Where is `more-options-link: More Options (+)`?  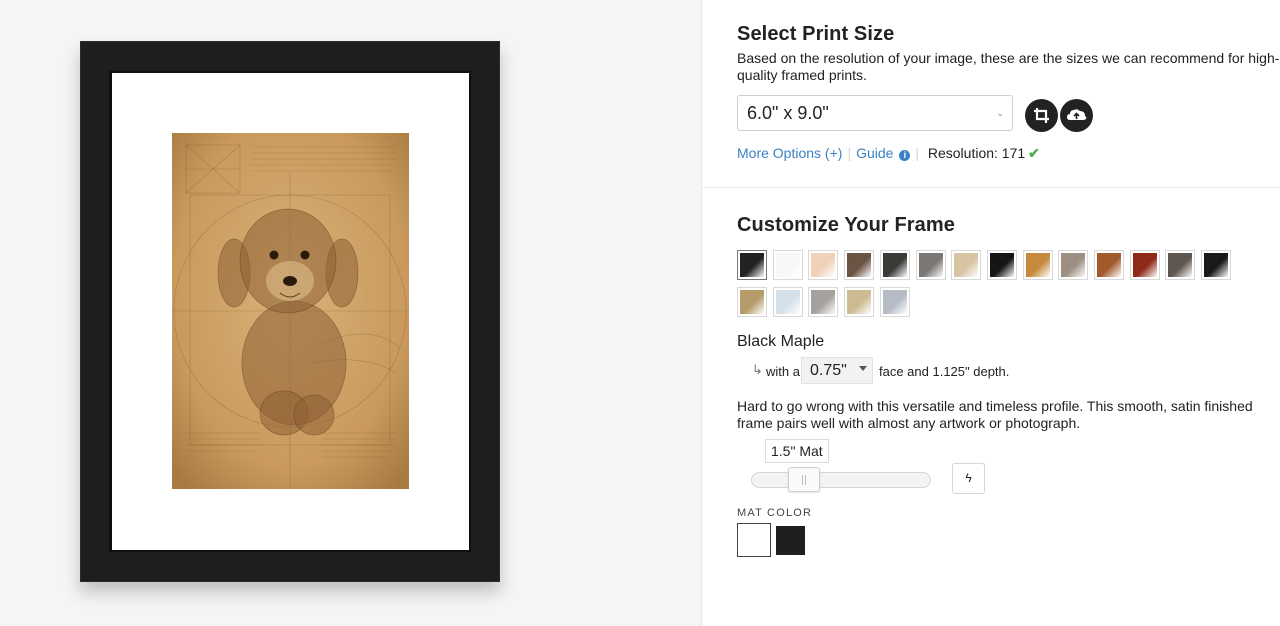
more-options-link: More Options (+) is located at coordinates (789, 153).